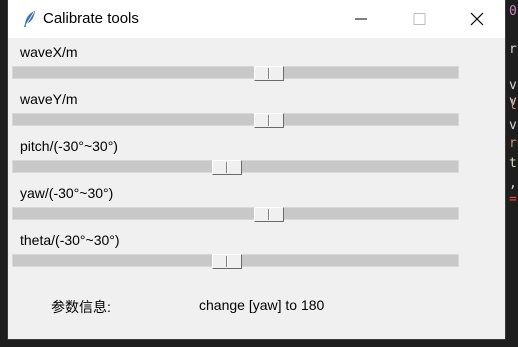 Image resolution: width=518 pixels, height=347 pixels. Describe the element at coordinates (235, 120) in the screenshot. I see `wavey-slider` at that location.